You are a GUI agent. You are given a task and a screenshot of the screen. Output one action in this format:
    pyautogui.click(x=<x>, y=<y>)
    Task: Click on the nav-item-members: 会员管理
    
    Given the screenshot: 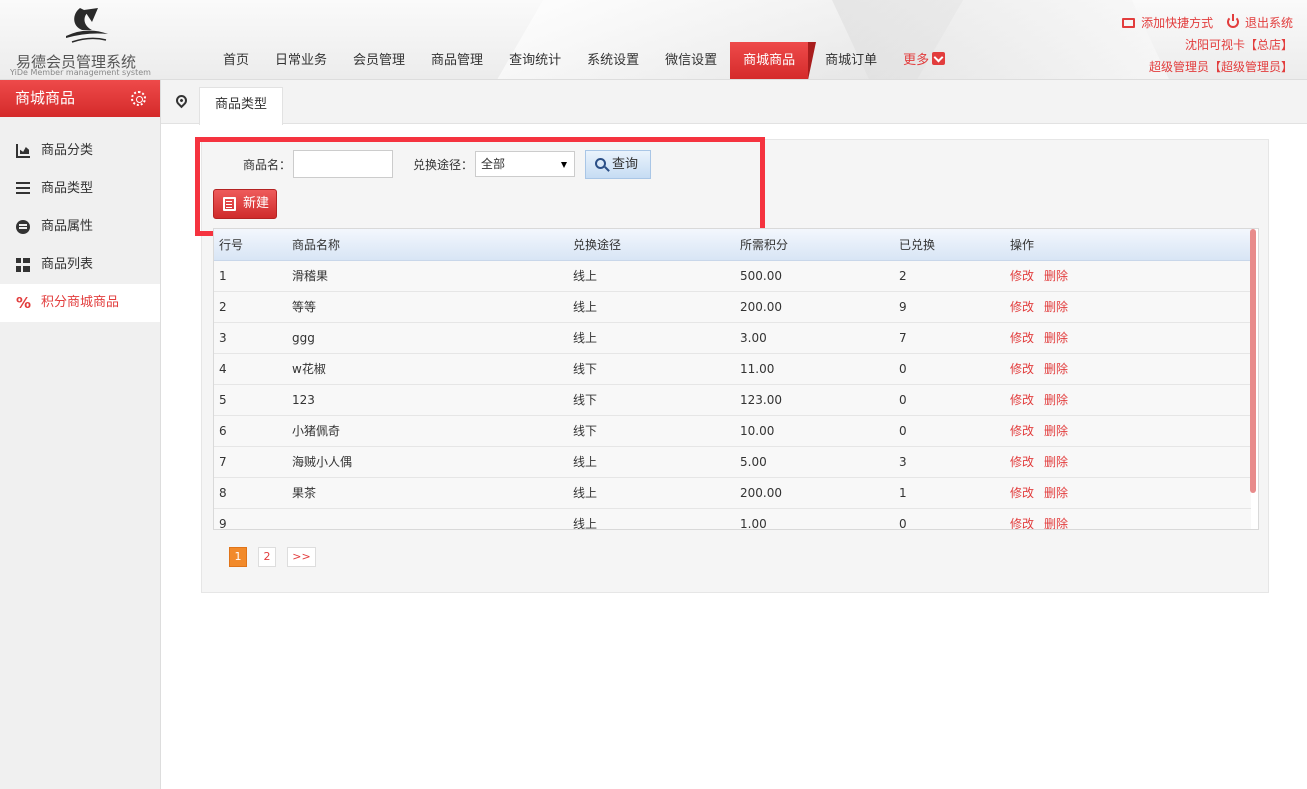 What is the action you would take?
    pyautogui.click(x=379, y=60)
    